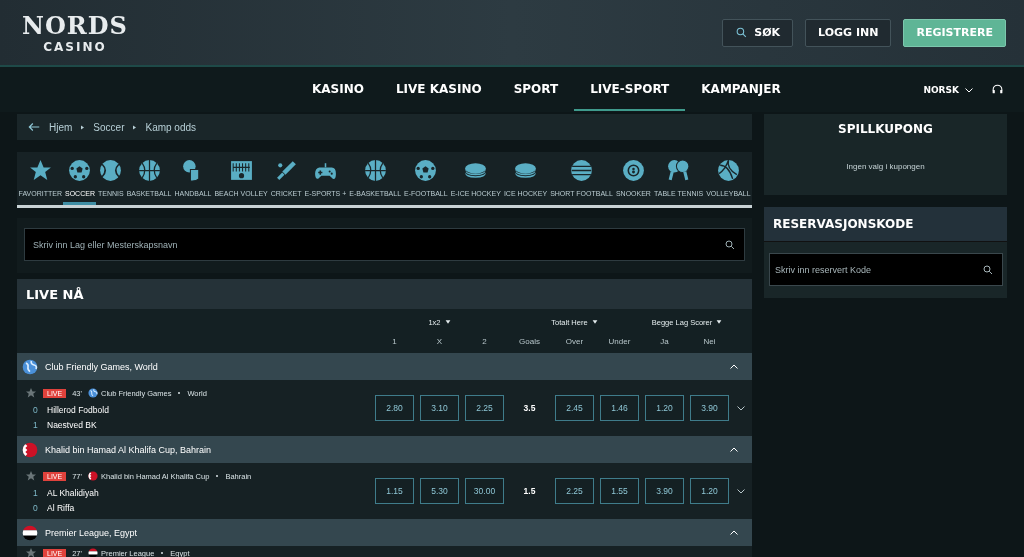 Image resolution: width=1024 pixels, height=557 pixels. What do you see at coordinates (885, 166) in the screenshot?
I see `empty-message: Ingen valg i kupongen` at bounding box center [885, 166].